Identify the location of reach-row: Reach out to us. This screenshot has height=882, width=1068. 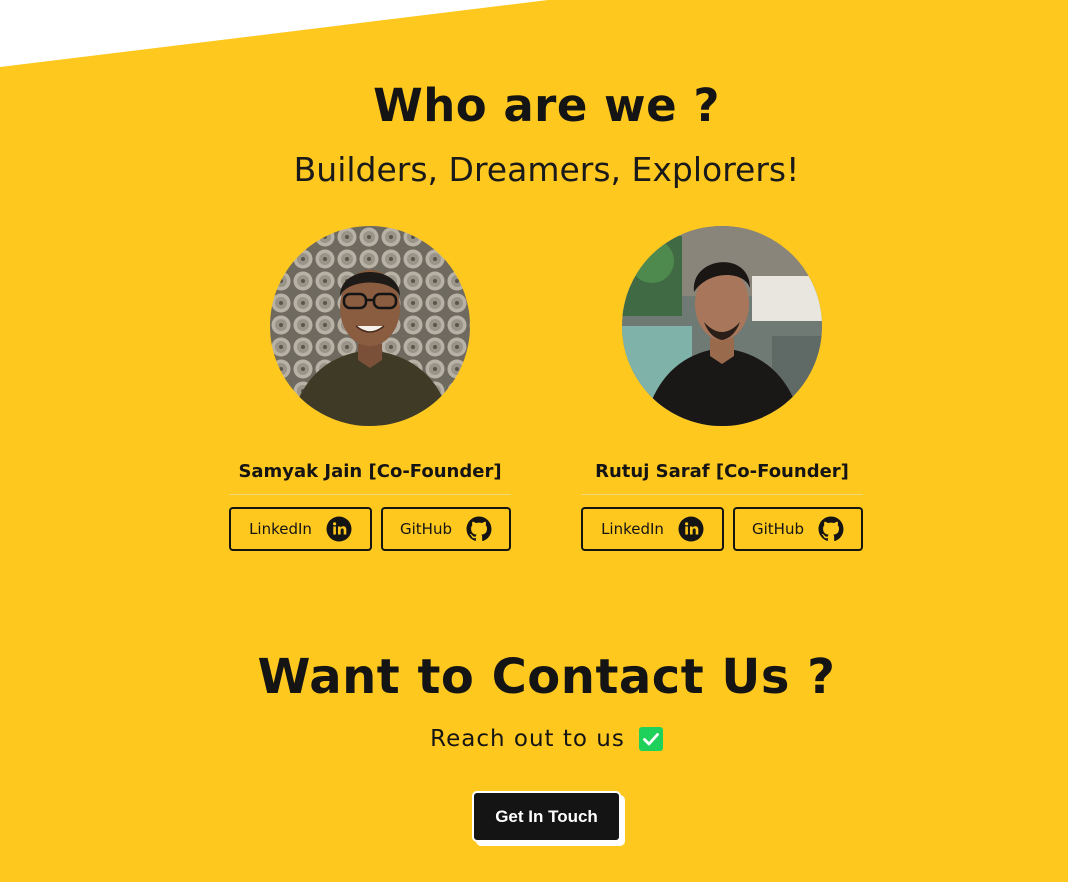
(534, 739).